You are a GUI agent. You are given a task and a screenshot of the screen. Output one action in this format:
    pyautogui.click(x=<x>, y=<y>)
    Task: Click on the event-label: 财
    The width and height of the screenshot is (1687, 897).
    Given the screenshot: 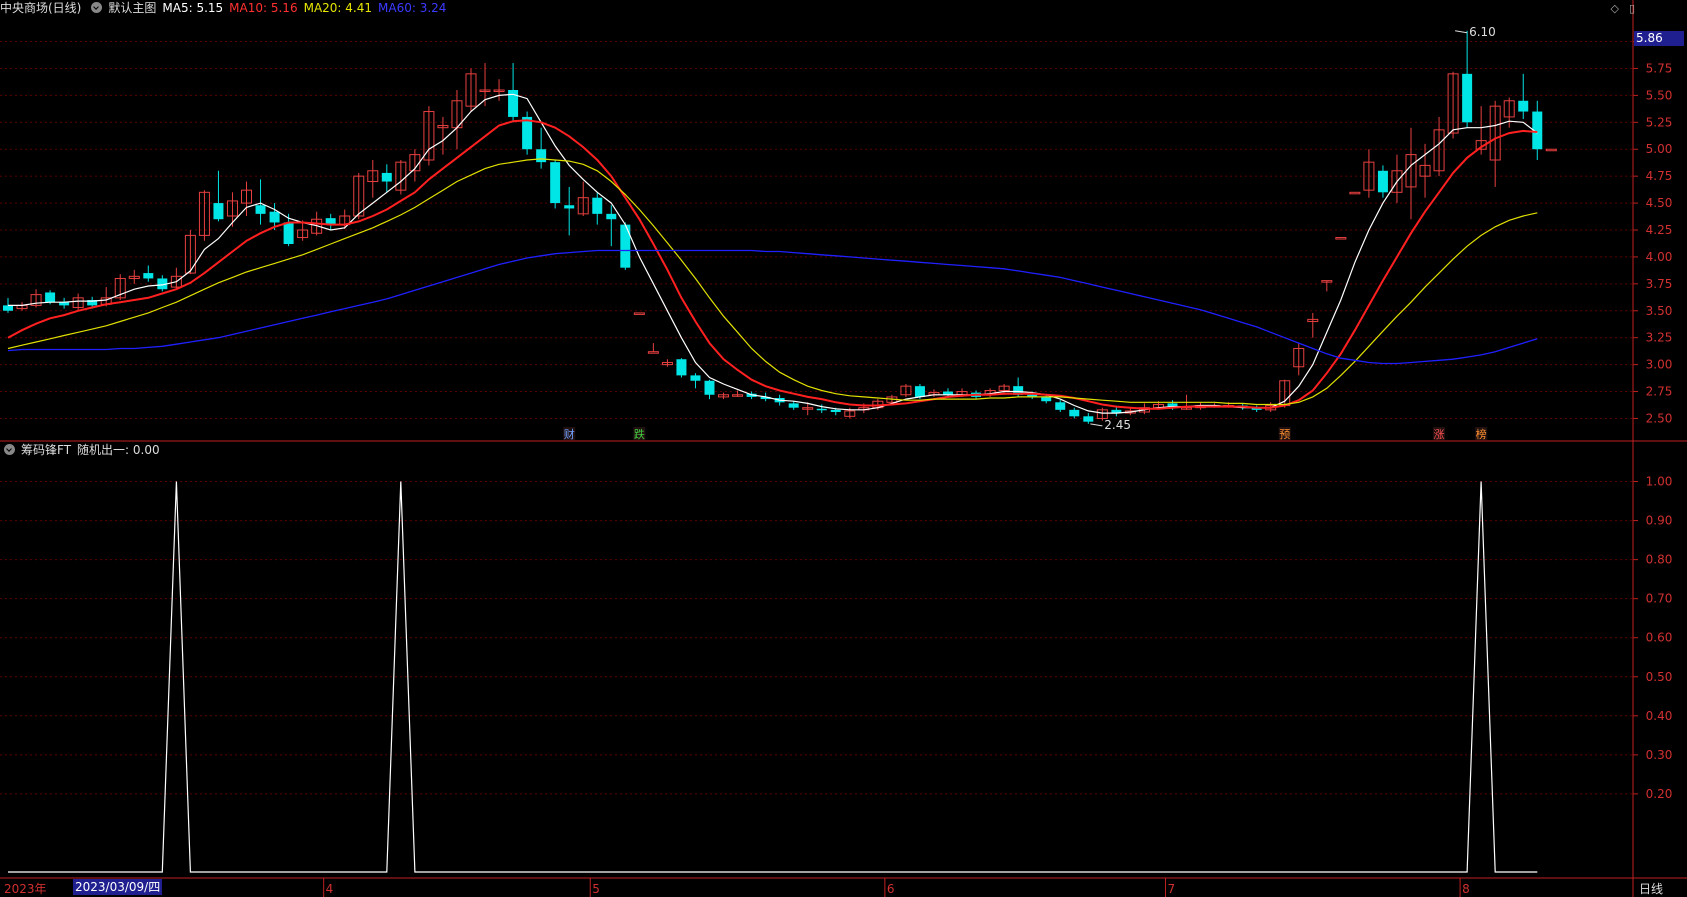 What is the action you would take?
    pyautogui.click(x=569, y=434)
    